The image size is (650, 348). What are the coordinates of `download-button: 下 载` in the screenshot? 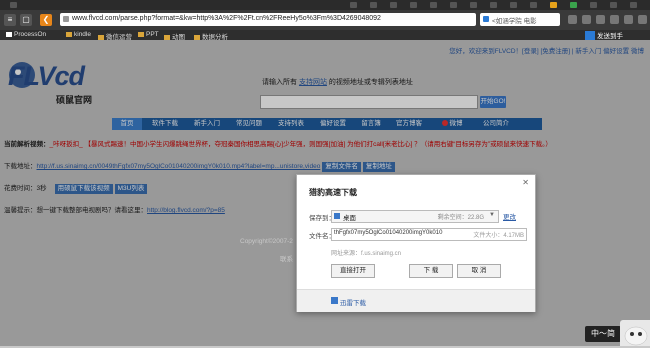 It's located at (431, 271).